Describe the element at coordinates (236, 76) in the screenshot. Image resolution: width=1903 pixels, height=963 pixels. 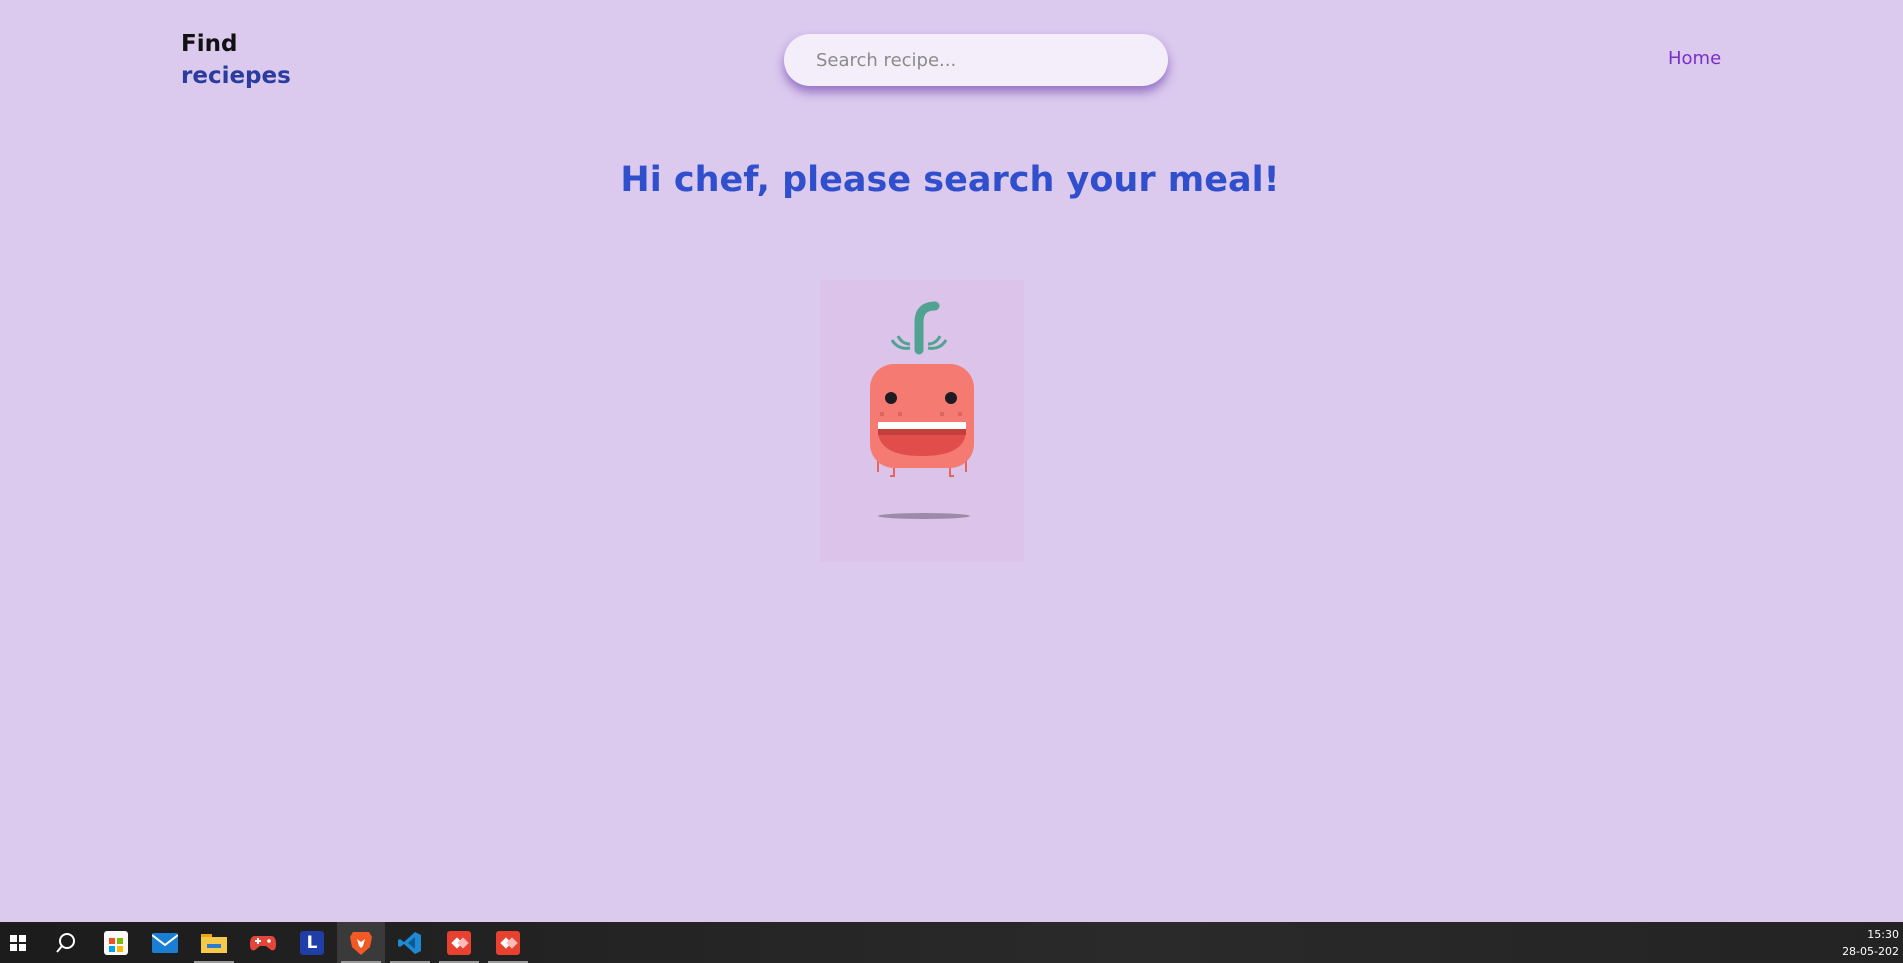
I see `logo-text-reciepes: reciepes` at that location.